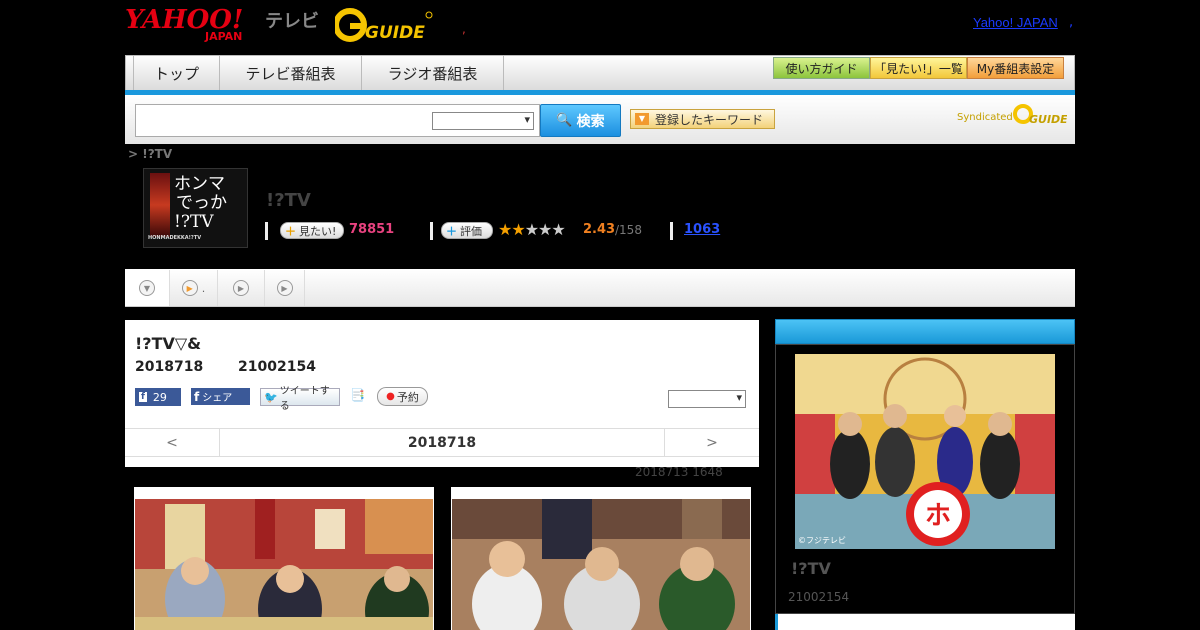  What do you see at coordinates (177, 73) in the screenshot?
I see `nav-tab-top: トップ` at bounding box center [177, 73].